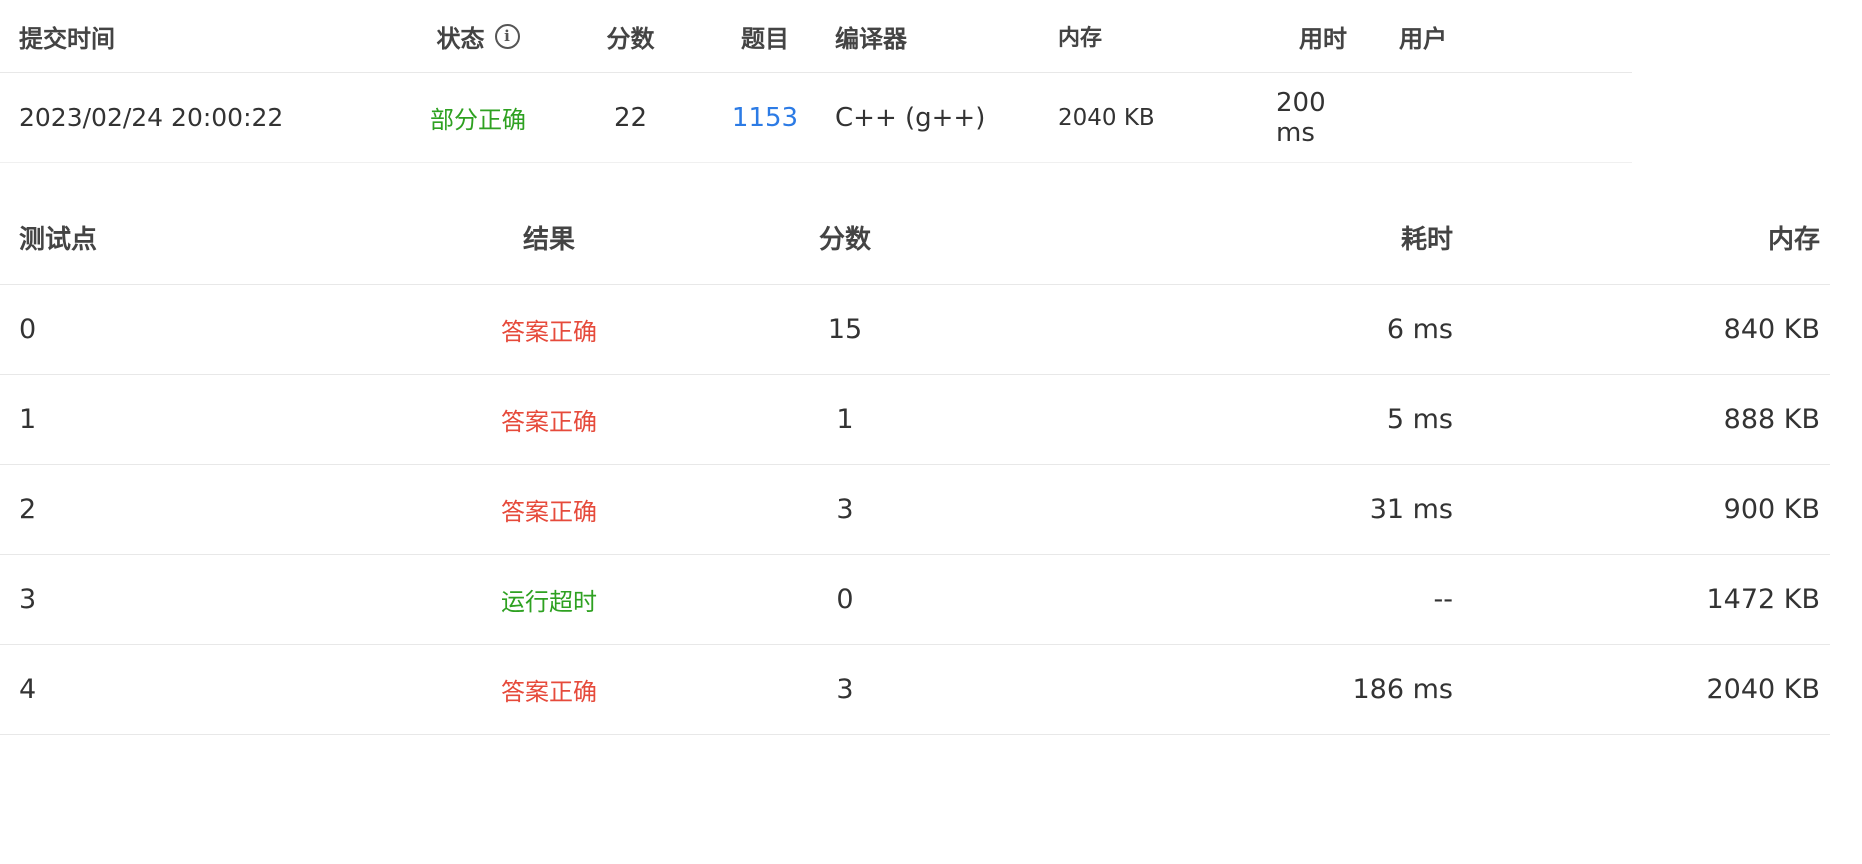 Image resolution: width=1862 pixels, height=864 pixels. Describe the element at coordinates (939, 36) in the screenshot. I see `header-compiler: 编译器` at that location.